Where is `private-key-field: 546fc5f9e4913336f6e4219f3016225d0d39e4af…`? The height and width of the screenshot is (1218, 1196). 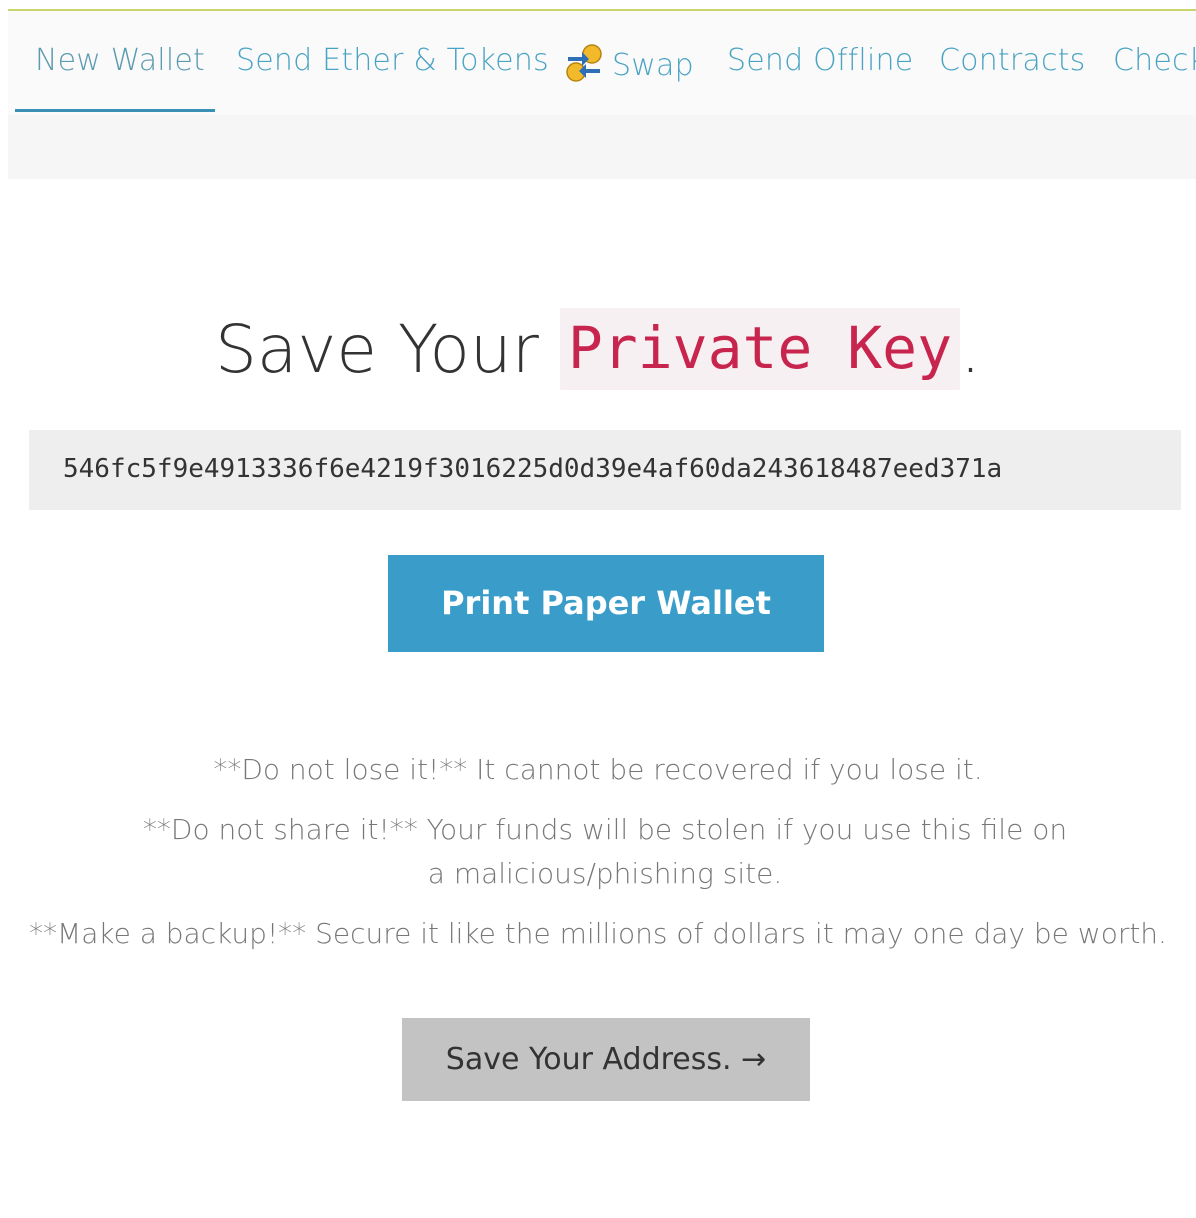
private-key-field: 546fc5f9e4913336f6e4219f3016225d0d39e4af… is located at coordinates (605, 470).